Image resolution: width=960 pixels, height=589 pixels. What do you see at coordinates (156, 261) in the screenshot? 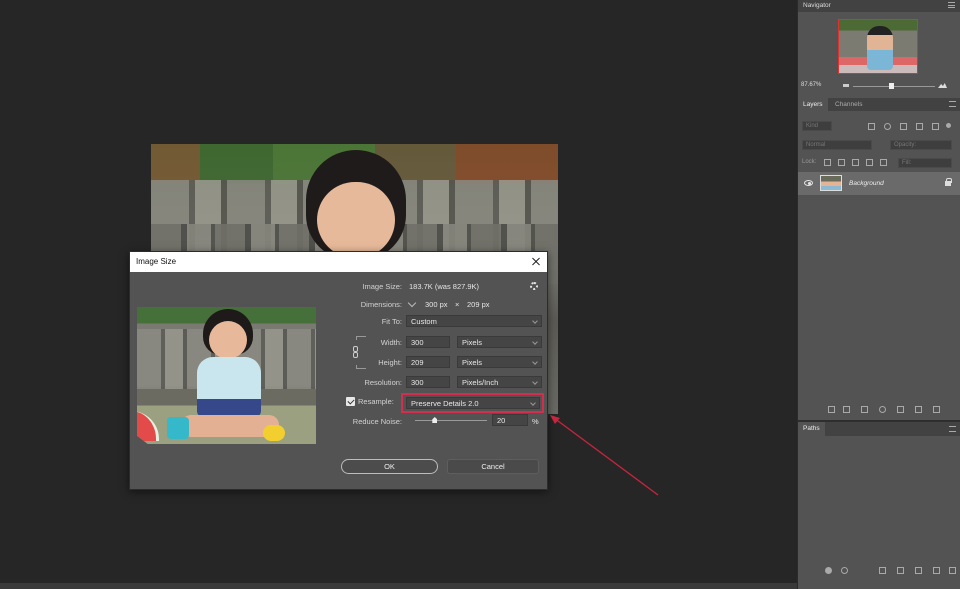
I see `dialog-title: Image Size` at bounding box center [156, 261].